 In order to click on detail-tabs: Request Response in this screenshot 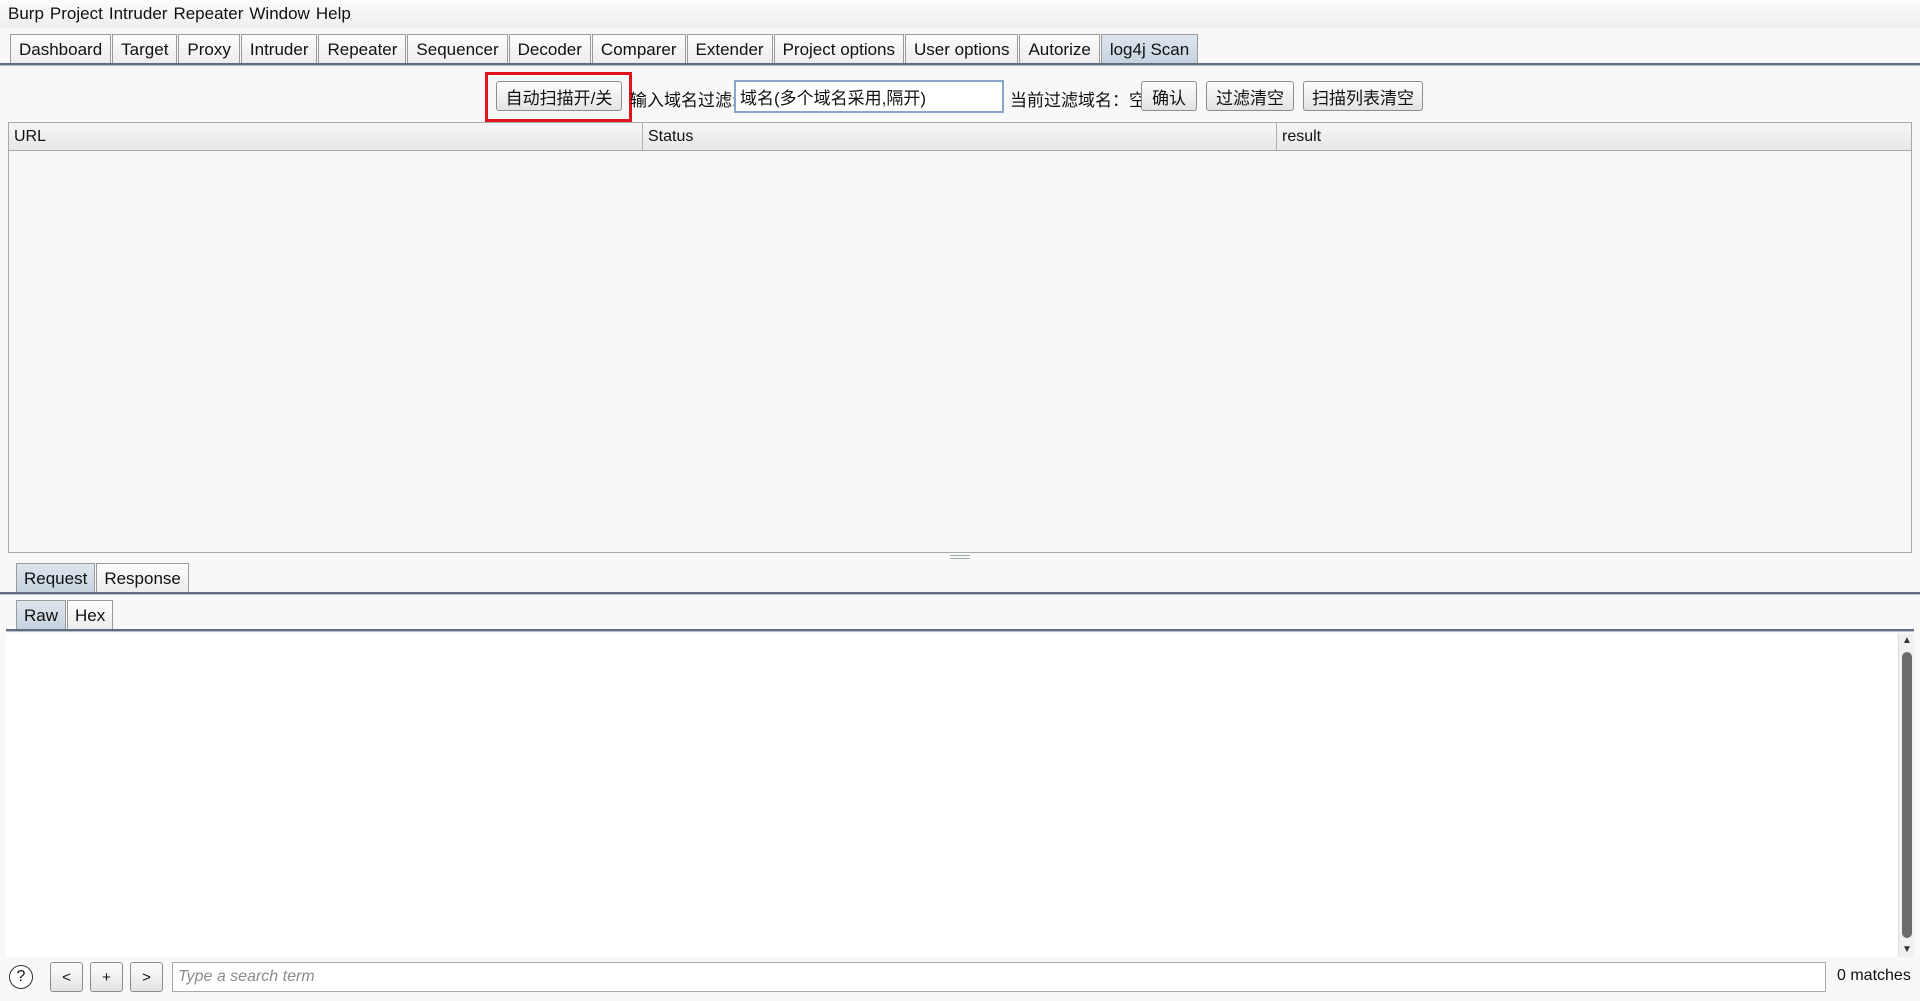, I will do `click(103, 578)`.